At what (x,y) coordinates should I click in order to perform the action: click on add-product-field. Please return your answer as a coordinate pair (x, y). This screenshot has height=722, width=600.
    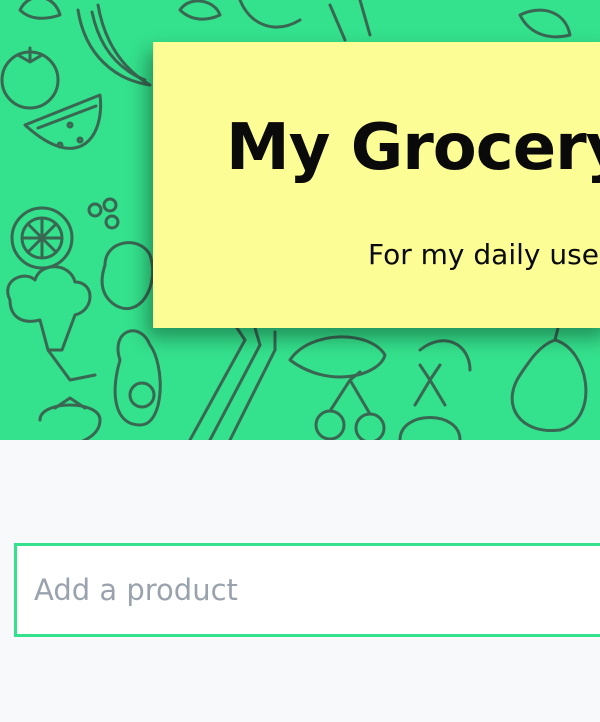
    Looking at the image, I should click on (307, 590).